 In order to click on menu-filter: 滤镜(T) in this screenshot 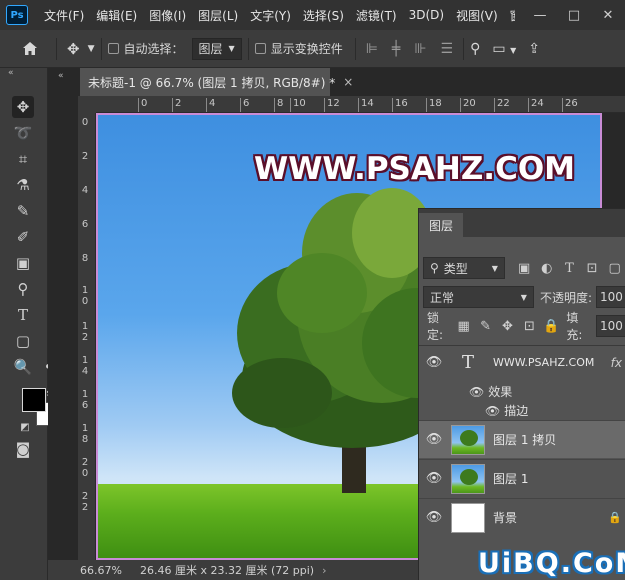, I will do `click(376, 15)`.